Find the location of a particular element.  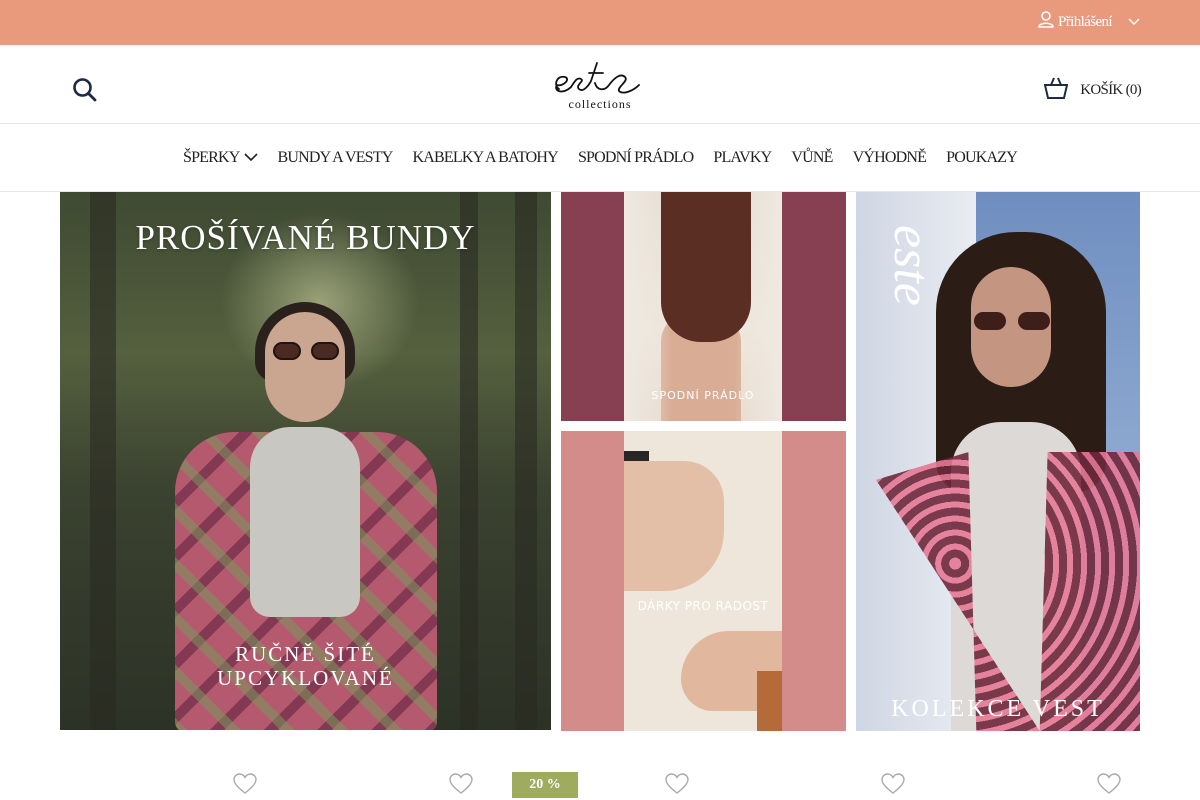

banner-underwear: SPODNÍ PRÁDLO is located at coordinates (703, 306).